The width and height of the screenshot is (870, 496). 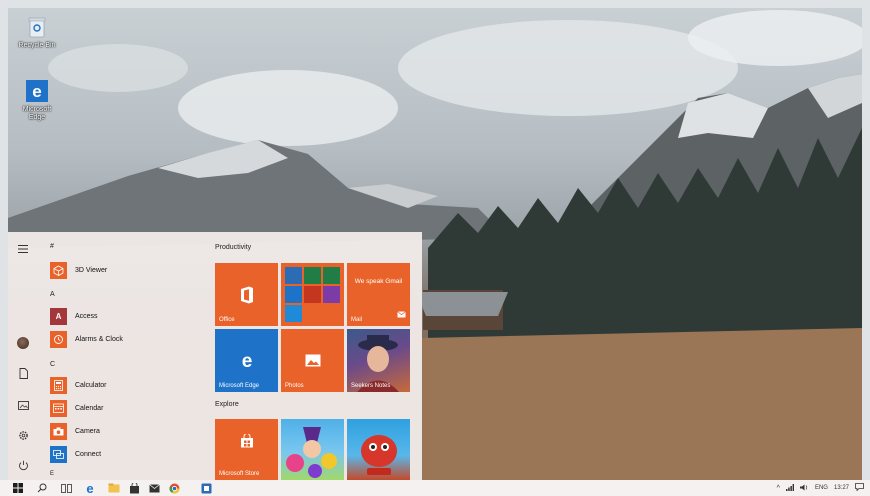 What do you see at coordinates (435, 488) in the screenshot?
I see `taskbar: e ^ ENG 13:27` at bounding box center [435, 488].